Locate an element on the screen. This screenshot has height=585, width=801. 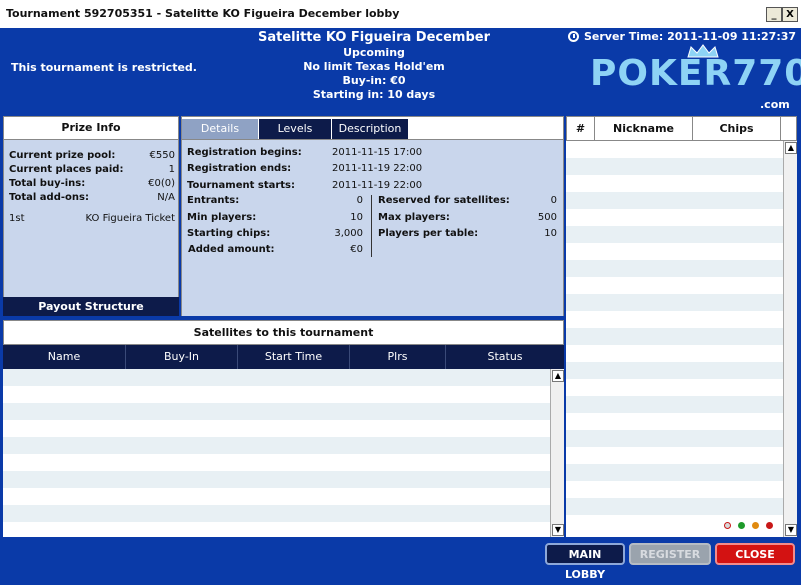
main-lobby-button: MAIN LOBBY is located at coordinates (585, 562).